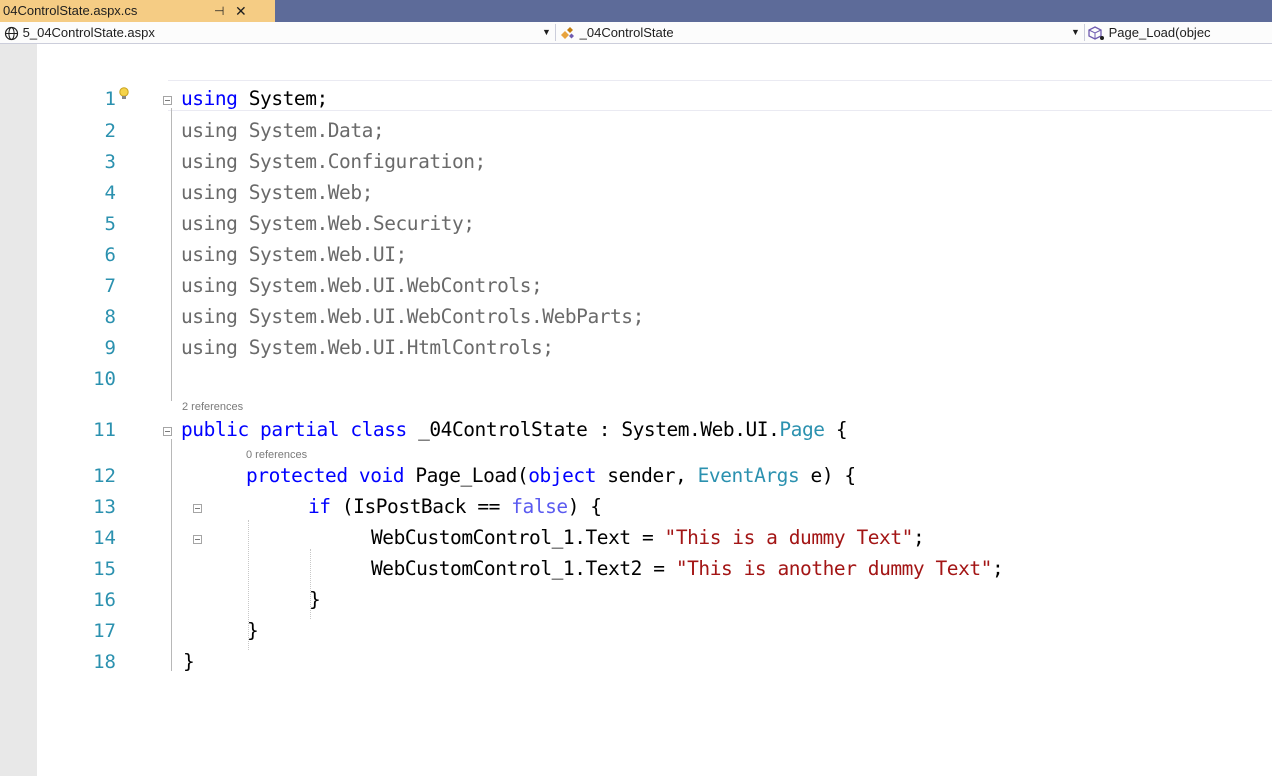 This screenshot has height=776, width=1272. Describe the element at coordinates (110, 348) in the screenshot. I see `line-number: 9` at that location.